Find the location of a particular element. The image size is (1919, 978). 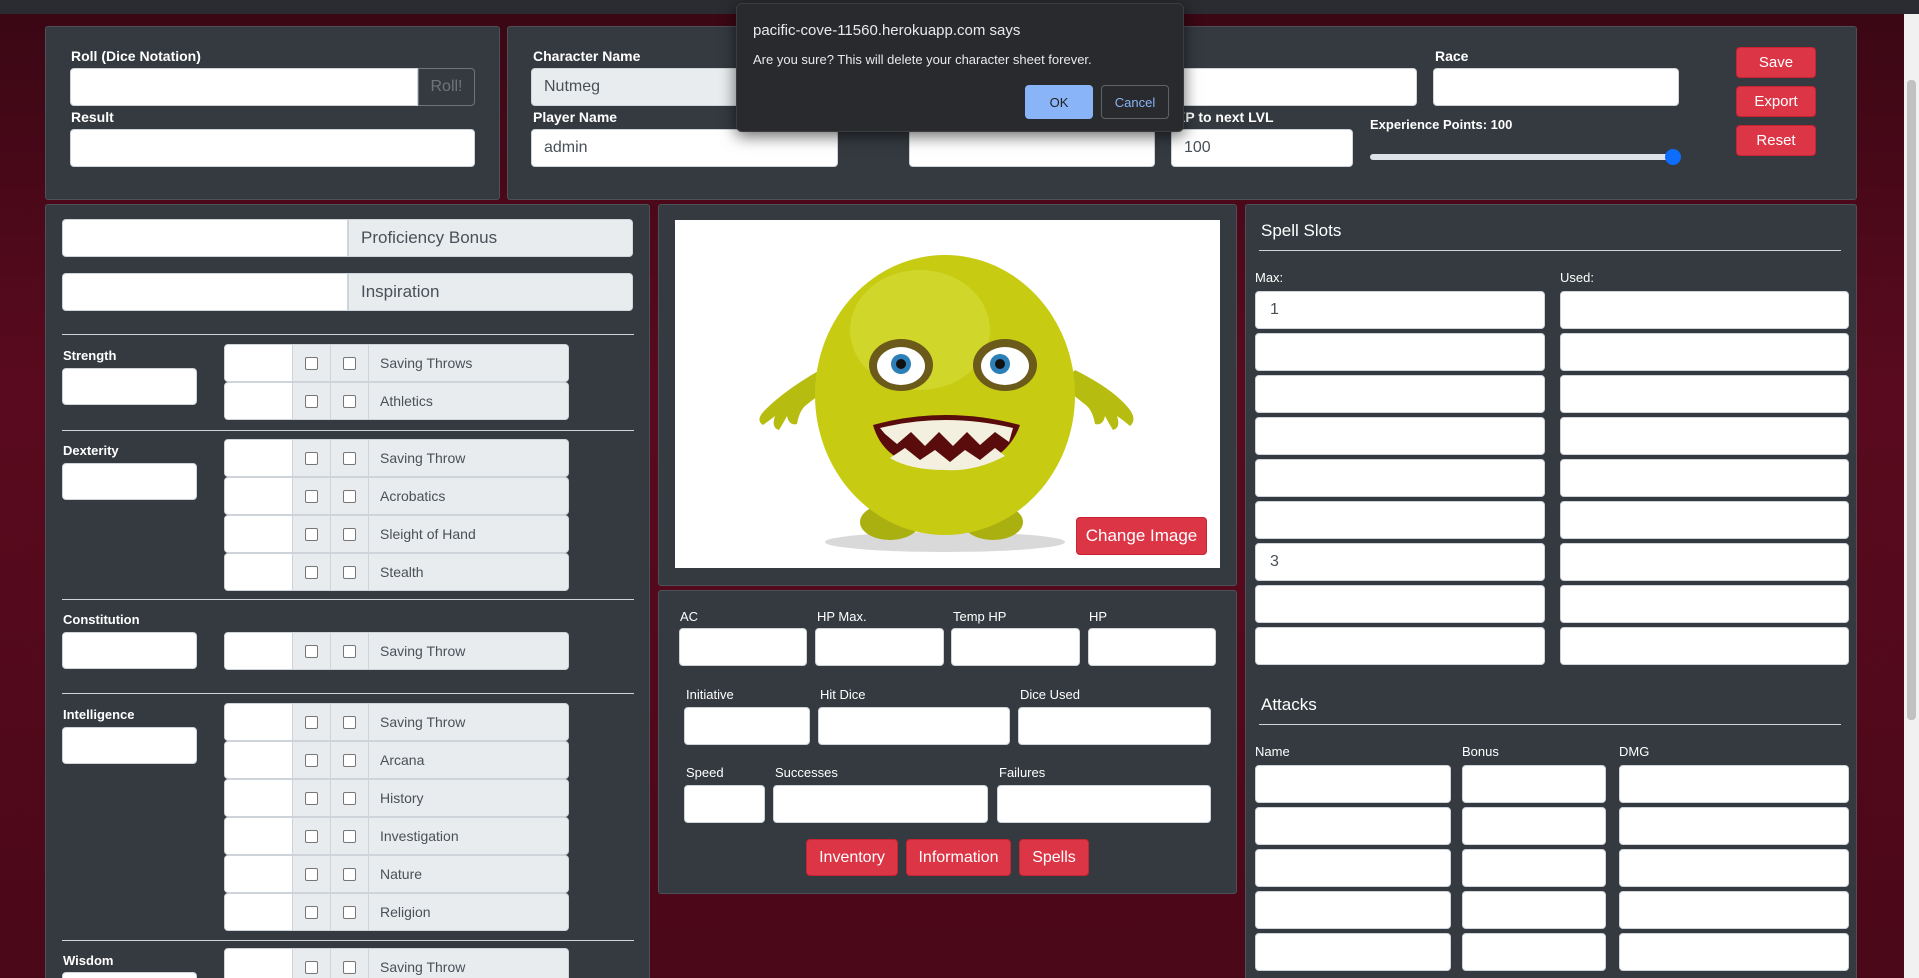

initiative-field is located at coordinates (747, 726).